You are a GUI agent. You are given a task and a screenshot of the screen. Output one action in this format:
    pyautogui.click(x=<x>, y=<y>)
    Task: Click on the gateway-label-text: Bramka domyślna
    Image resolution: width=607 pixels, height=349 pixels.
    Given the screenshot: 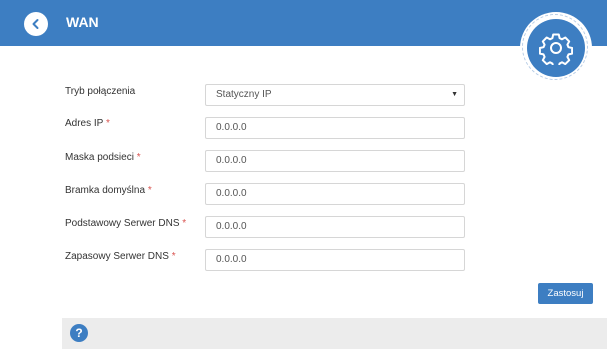 What is the action you would take?
    pyautogui.click(x=105, y=190)
    